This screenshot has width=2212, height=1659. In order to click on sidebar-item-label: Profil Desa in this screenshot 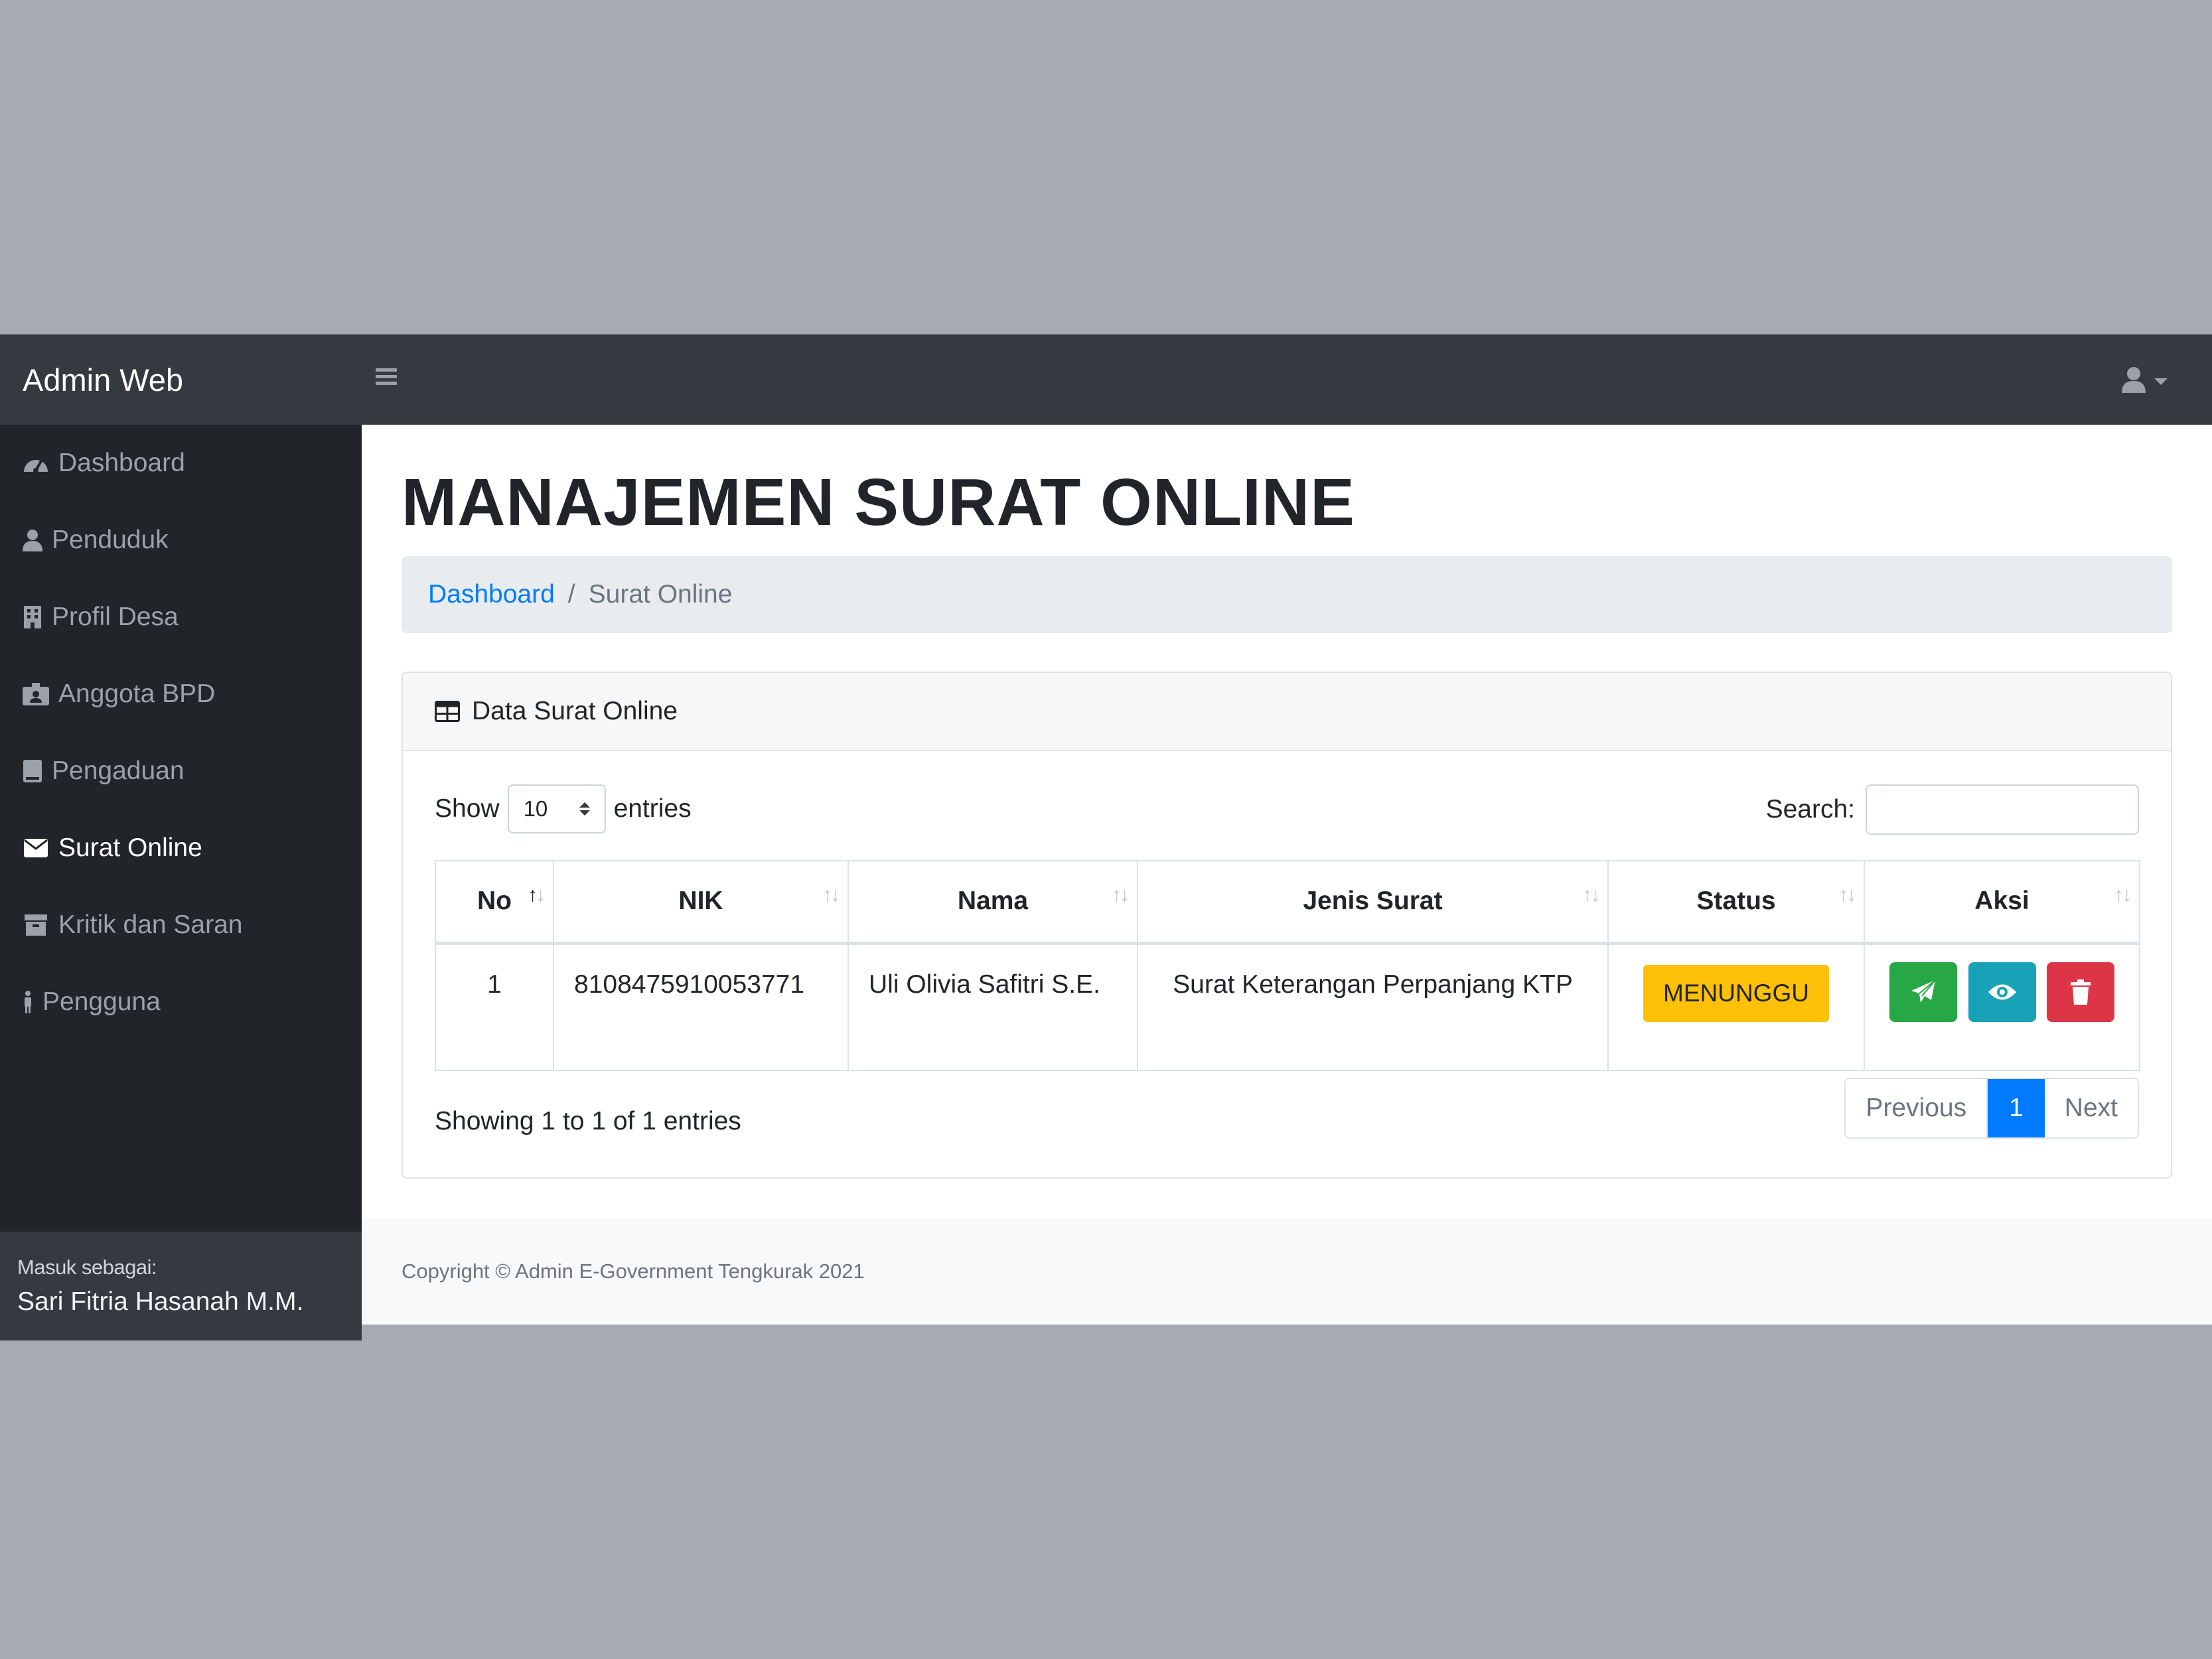, I will do `click(116, 617)`.